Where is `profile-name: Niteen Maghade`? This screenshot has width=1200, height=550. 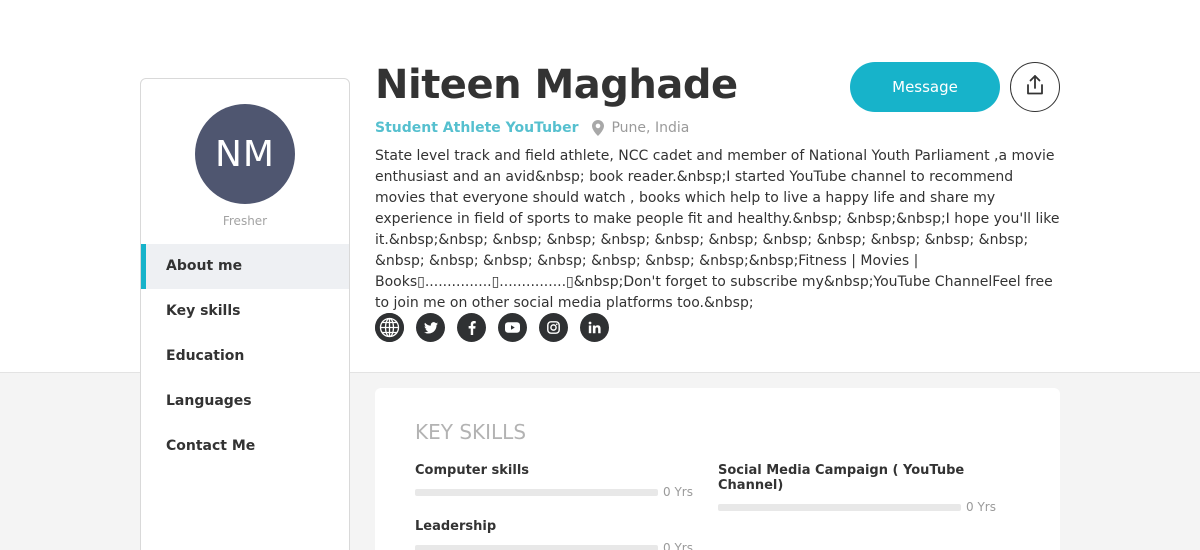 profile-name: Niteen Maghade is located at coordinates (556, 85).